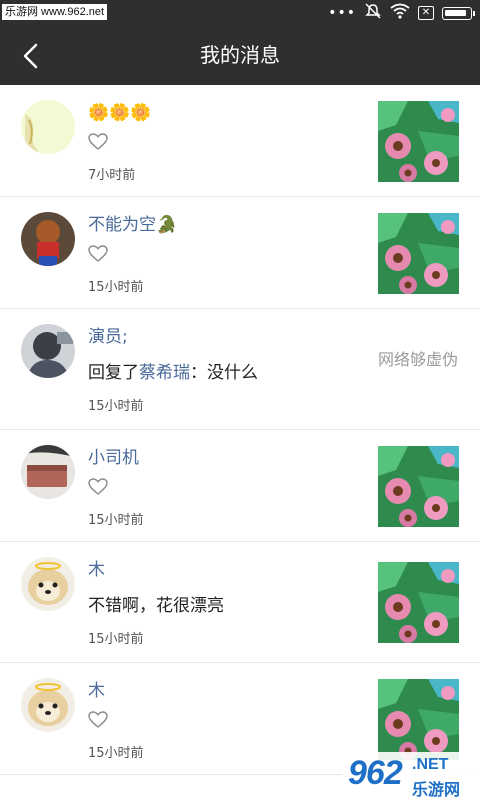 The image size is (480, 800). Describe the element at coordinates (240, 141) in the screenshot. I see `list-item: 🌼🌼🌼 7小时前` at that location.